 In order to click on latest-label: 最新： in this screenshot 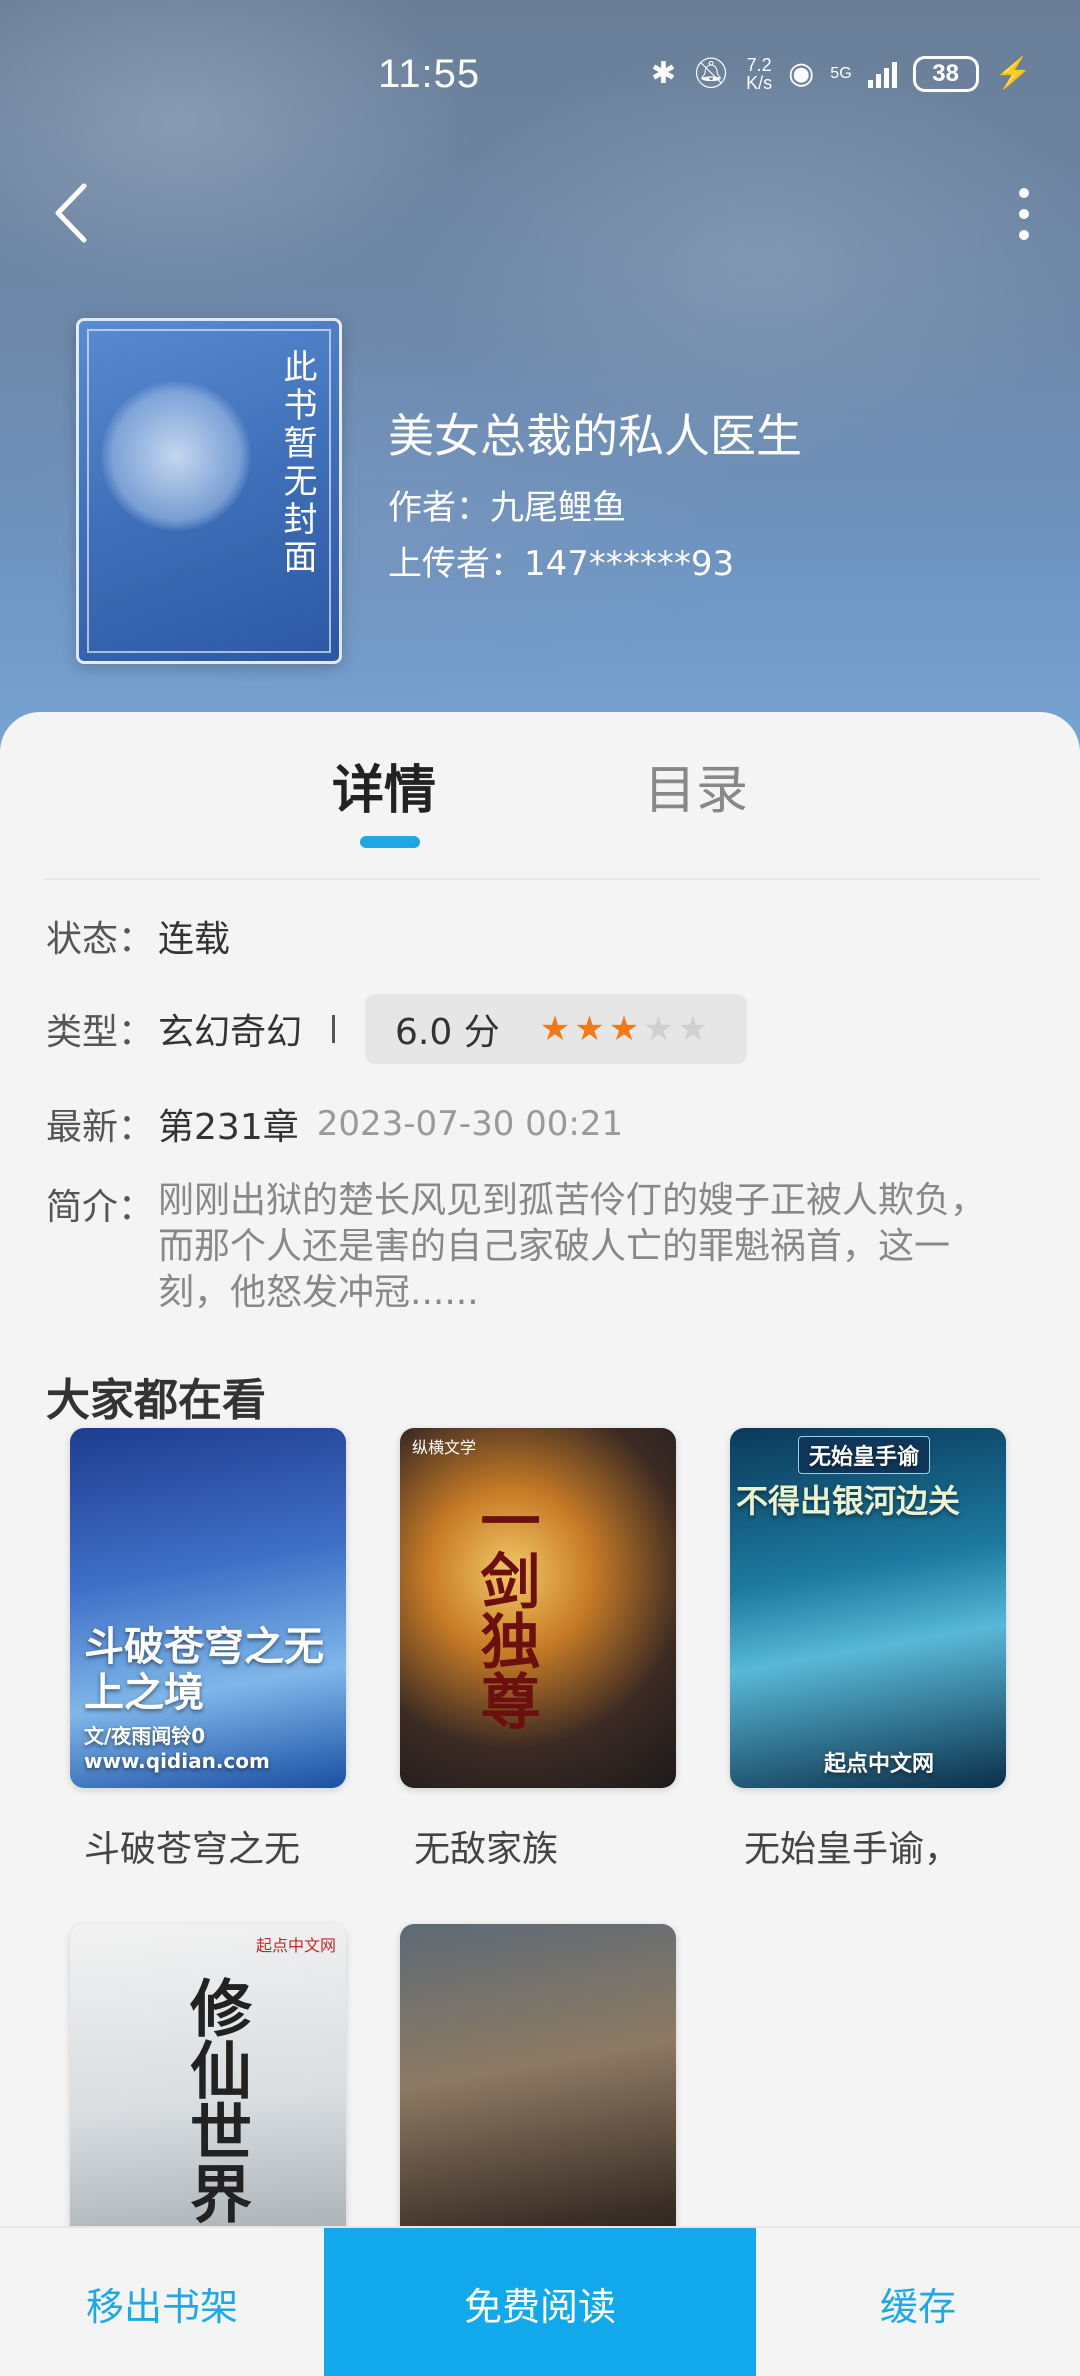, I will do `click(100, 1127)`.